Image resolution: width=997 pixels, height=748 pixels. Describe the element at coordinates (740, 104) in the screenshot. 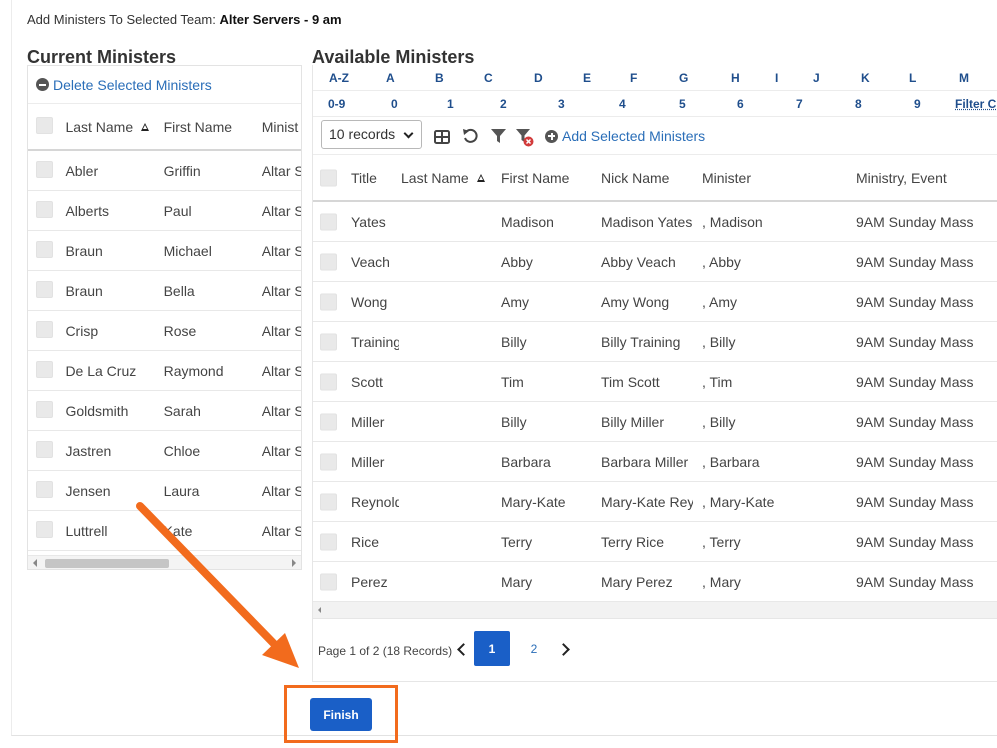

I see `numeric-filter-6: 6` at that location.